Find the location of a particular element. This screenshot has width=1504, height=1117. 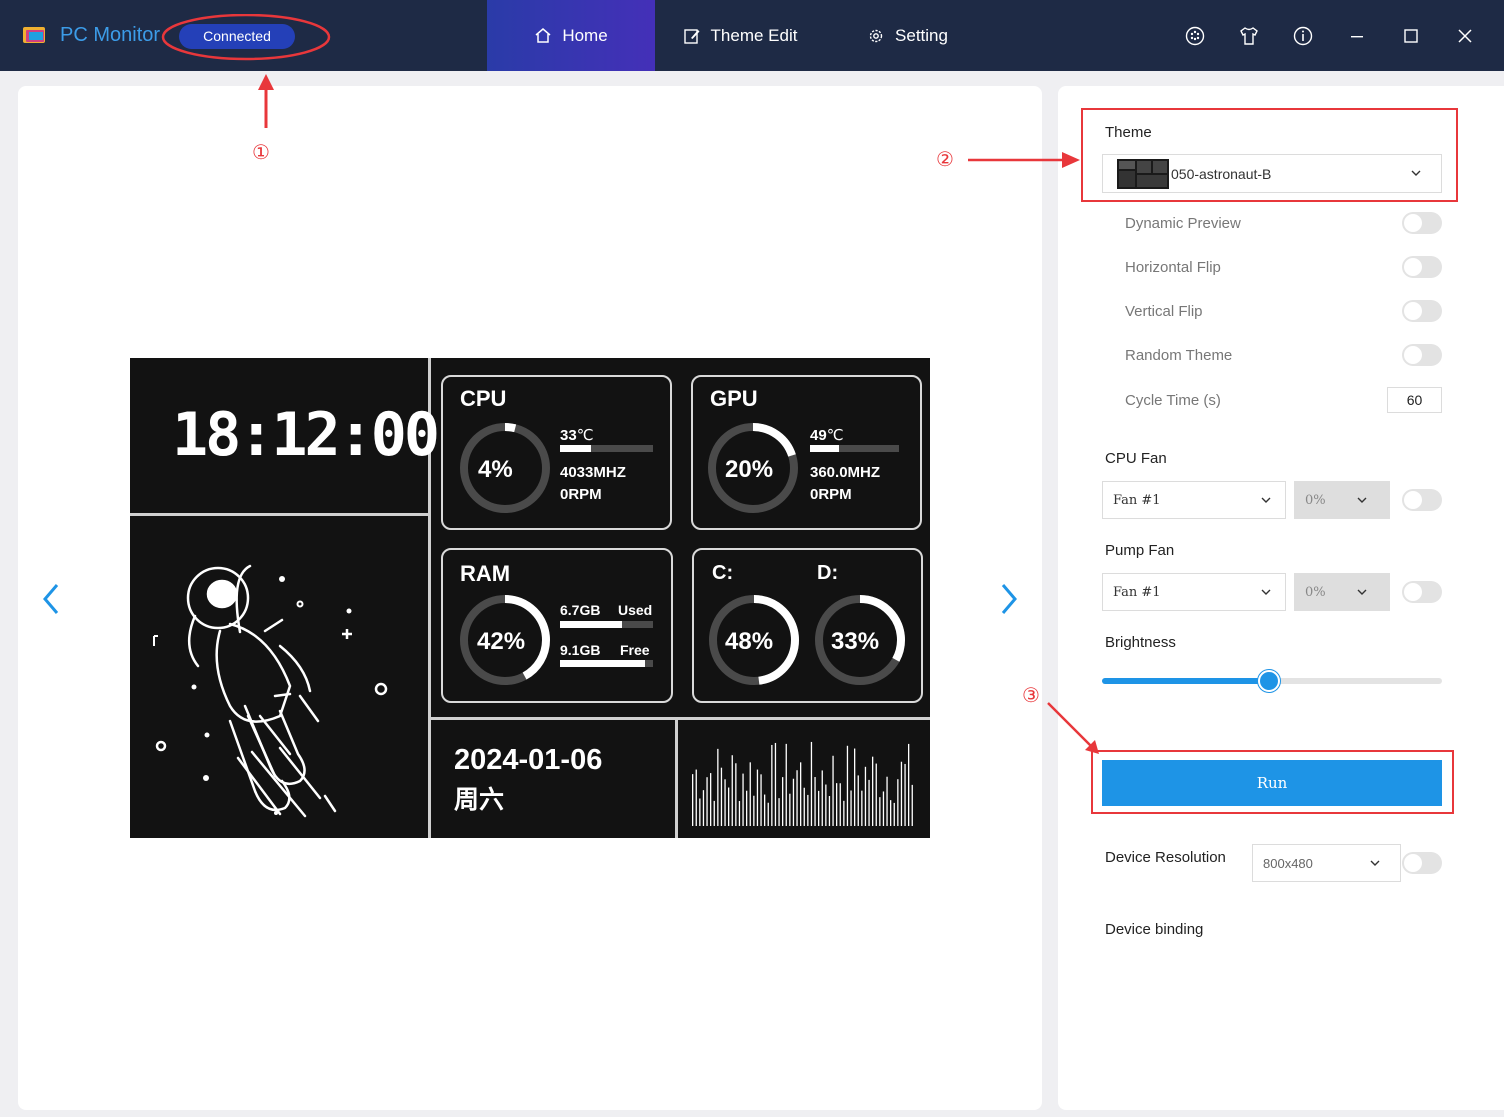

device-resolution-value: 800x480 is located at coordinates (1288, 863).